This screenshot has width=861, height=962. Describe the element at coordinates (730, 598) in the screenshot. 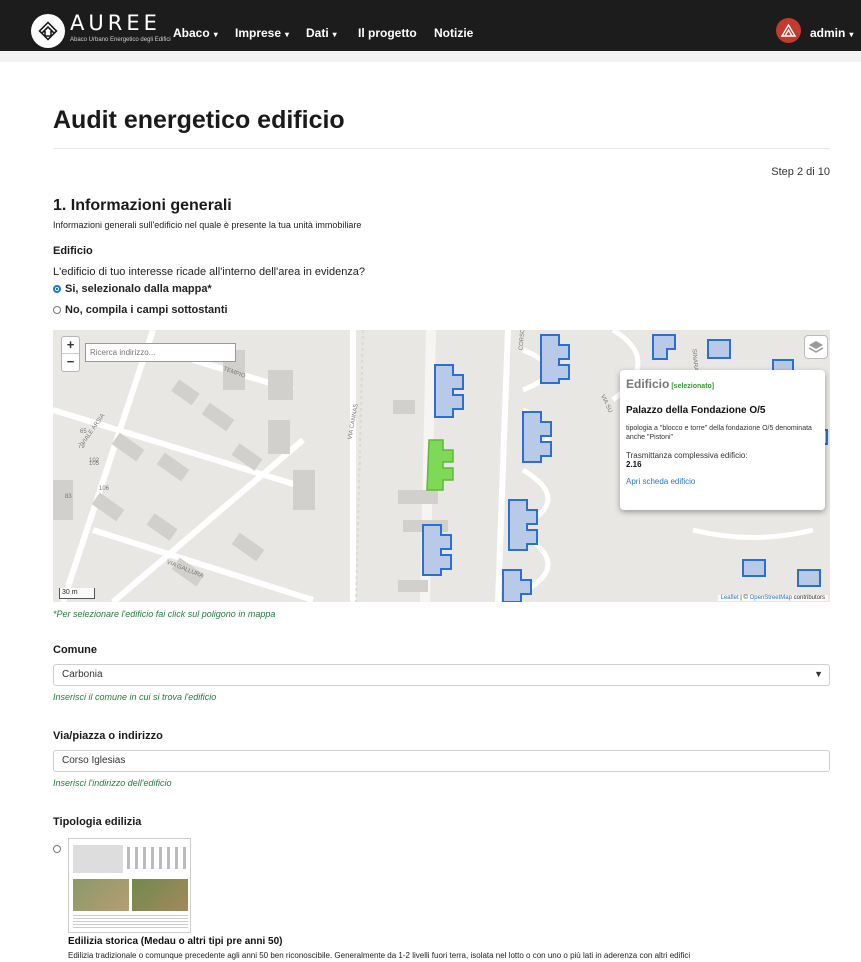

I see `leaflet-link: Leaflet` at that location.